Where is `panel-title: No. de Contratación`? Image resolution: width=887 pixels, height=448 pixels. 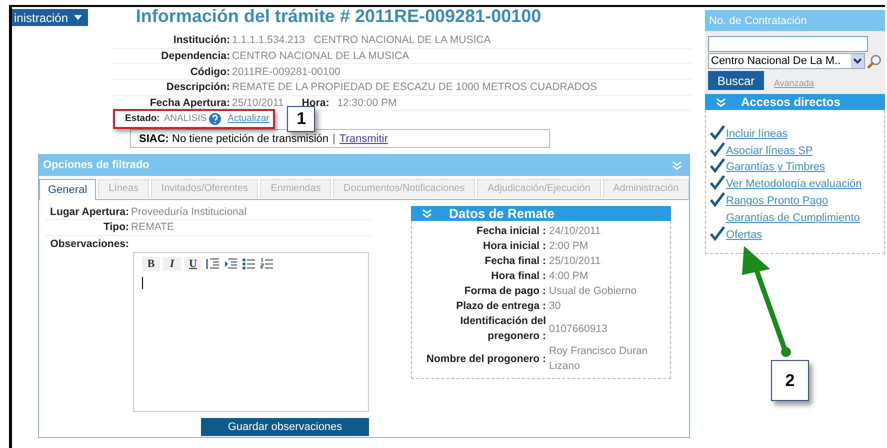 panel-title: No. de Contratación is located at coordinates (758, 20).